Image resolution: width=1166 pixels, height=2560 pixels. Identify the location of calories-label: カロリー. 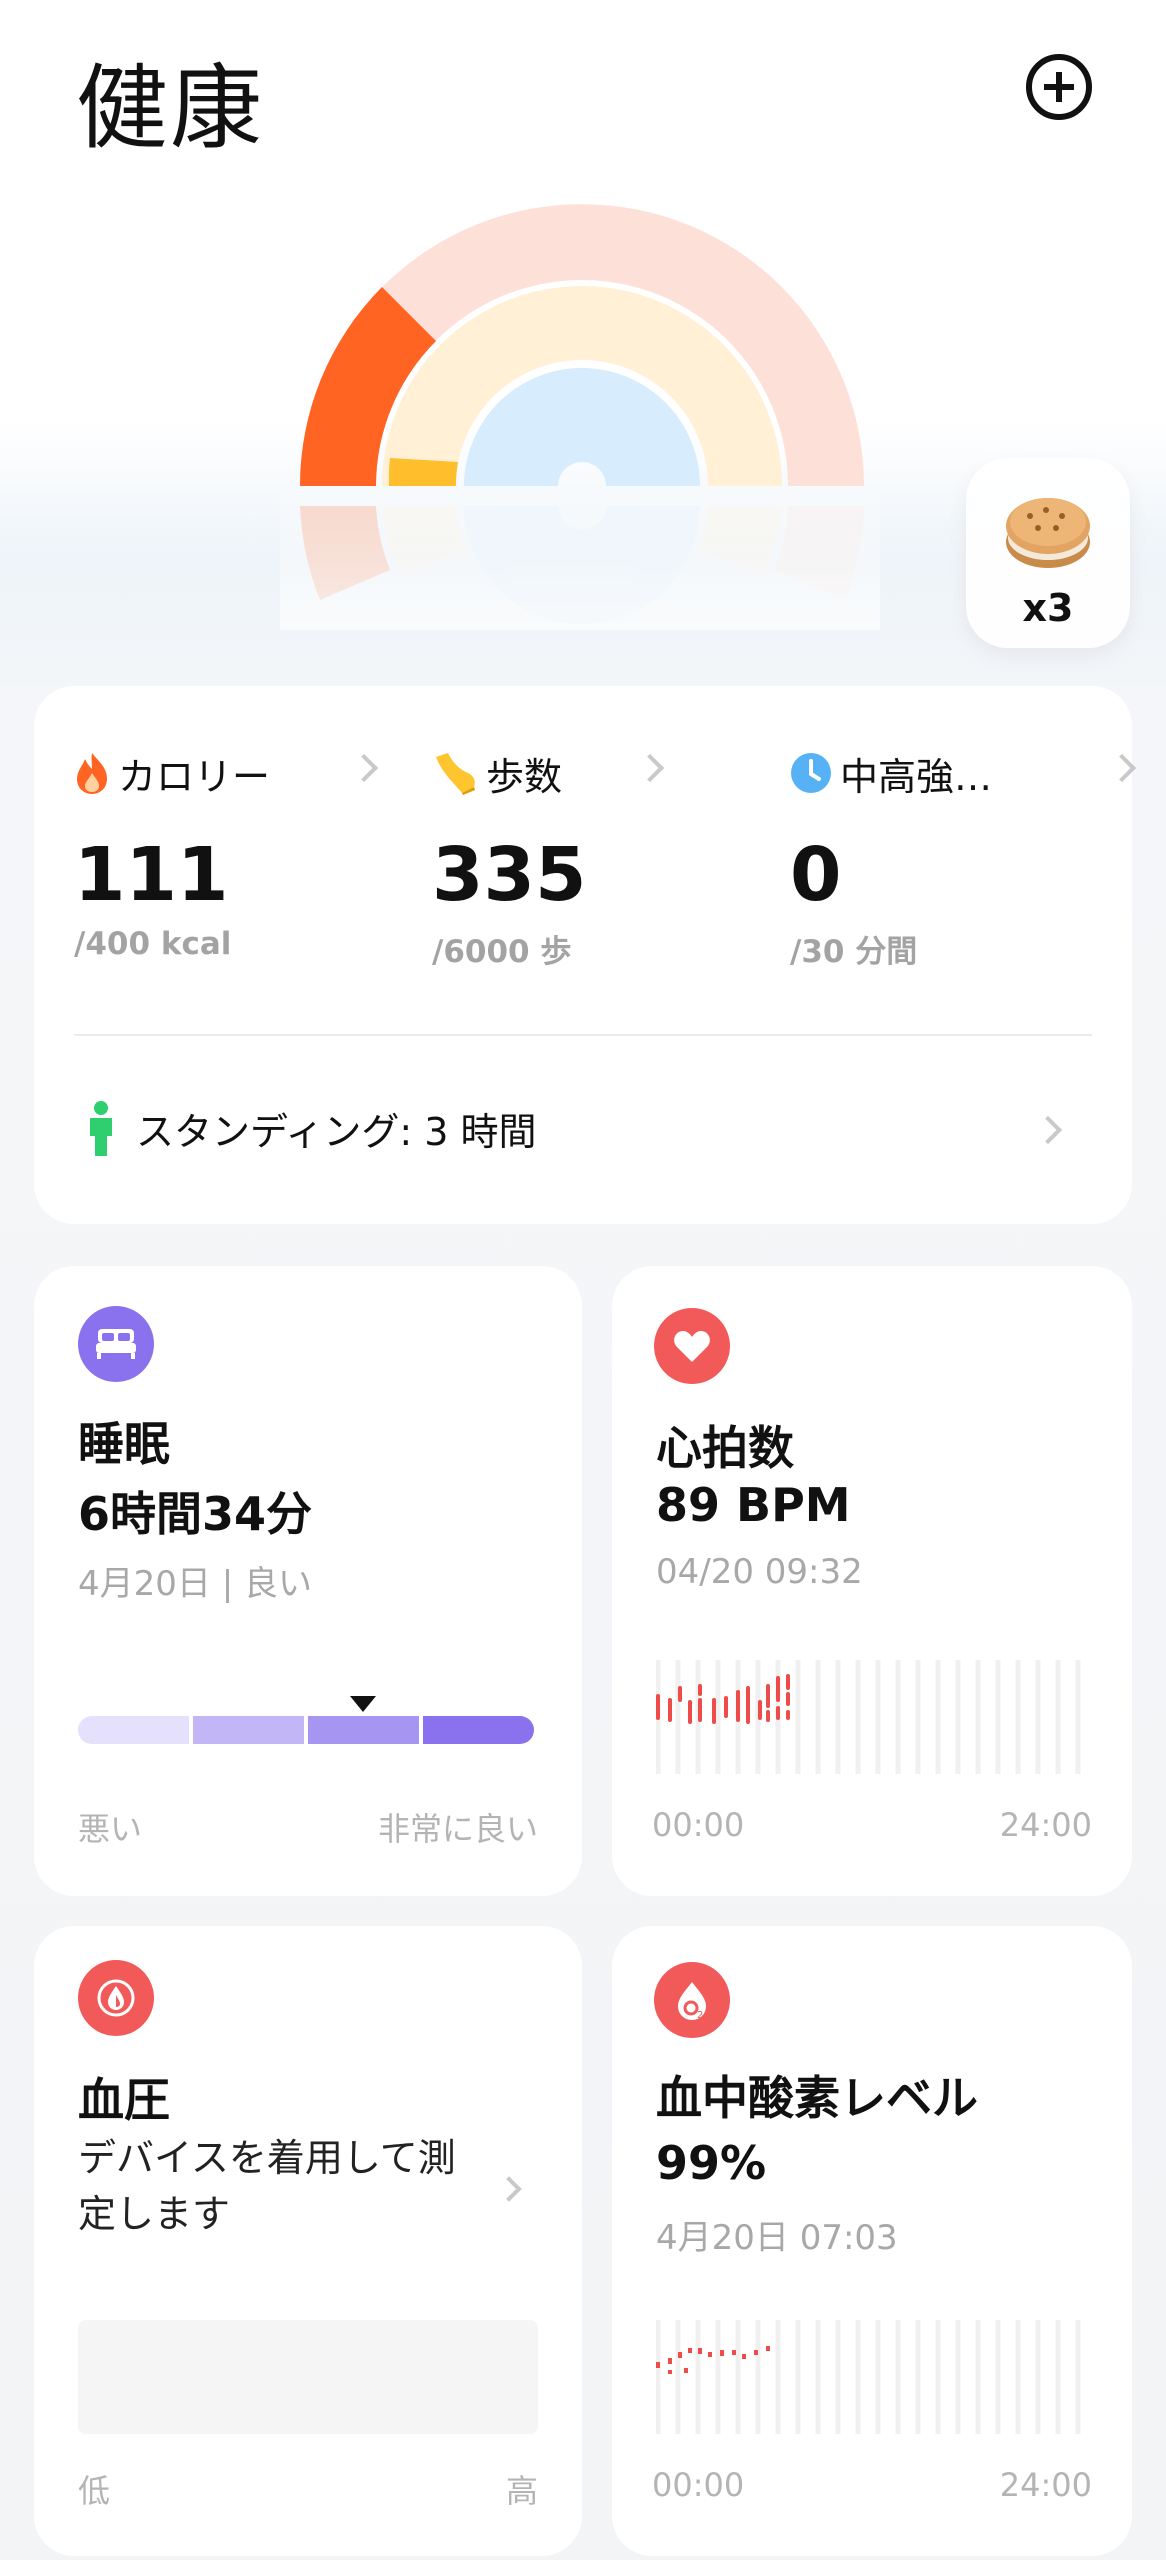
(194, 776).